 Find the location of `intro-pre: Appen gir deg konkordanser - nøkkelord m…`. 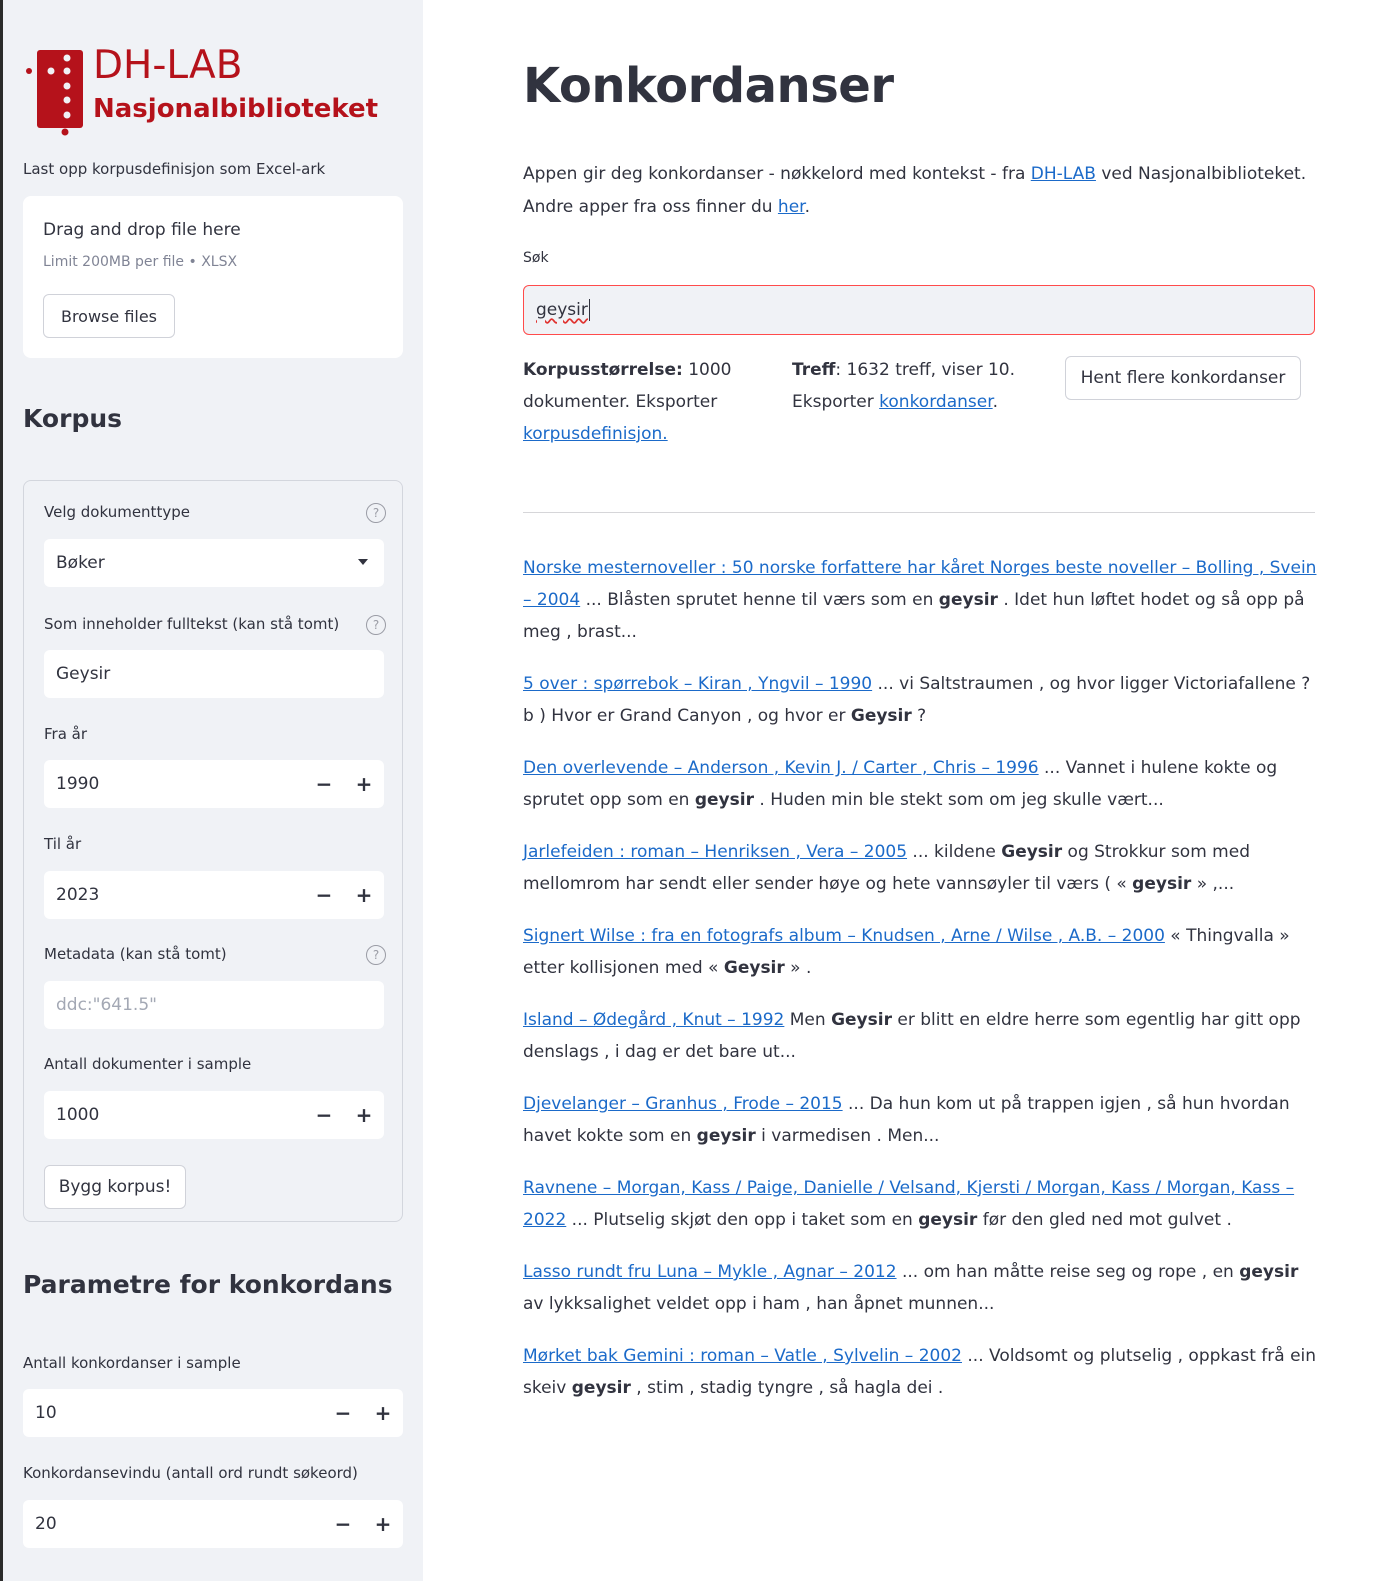

intro-pre: Appen gir deg konkordanser - nøkkelord m… is located at coordinates (777, 174).